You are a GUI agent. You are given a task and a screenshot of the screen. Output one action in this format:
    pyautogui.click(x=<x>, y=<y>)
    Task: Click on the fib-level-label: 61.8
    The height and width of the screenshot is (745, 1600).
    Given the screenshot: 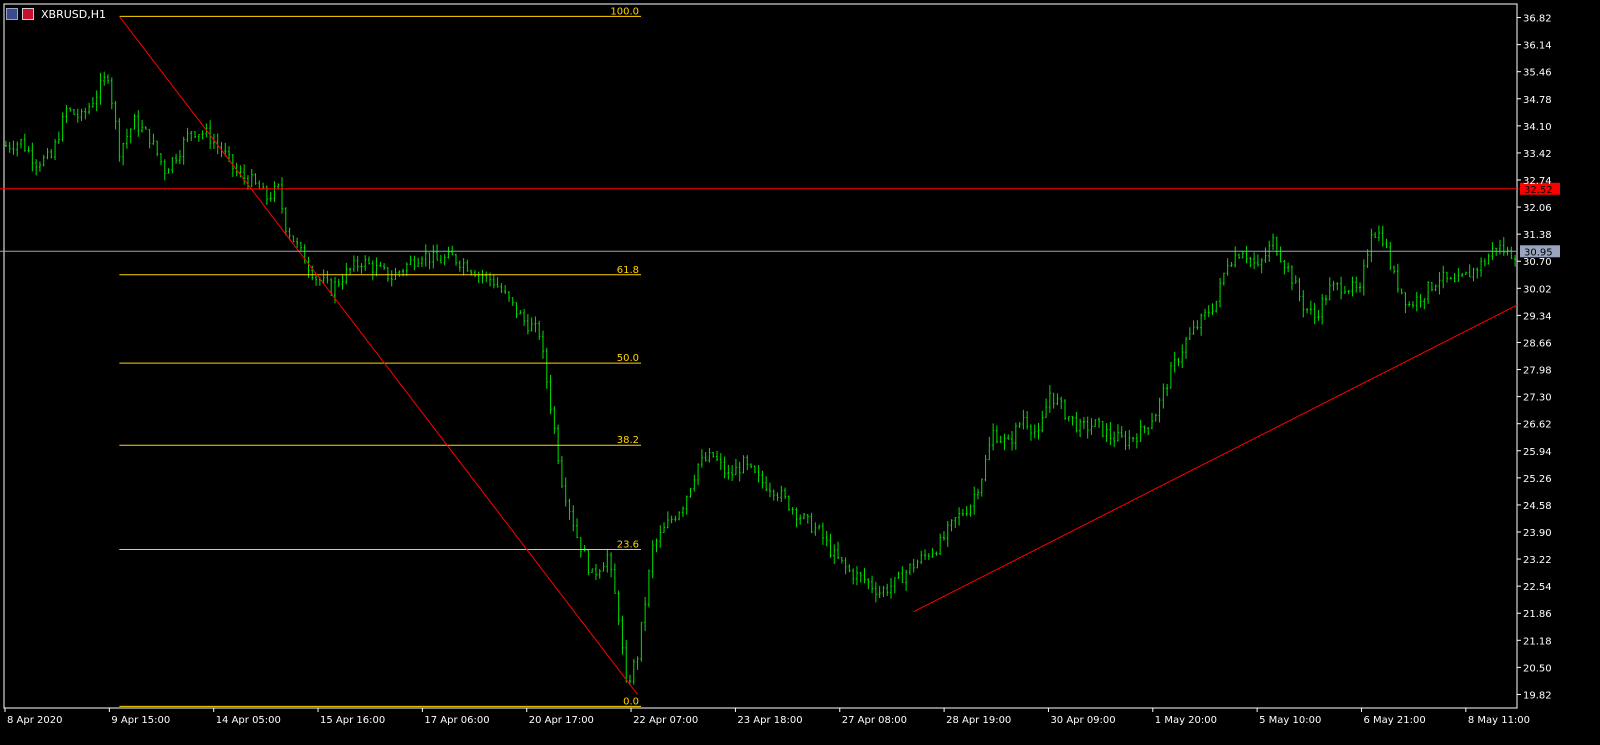 What is the action you would take?
    pyautogui.click(x=628, y=270)
    